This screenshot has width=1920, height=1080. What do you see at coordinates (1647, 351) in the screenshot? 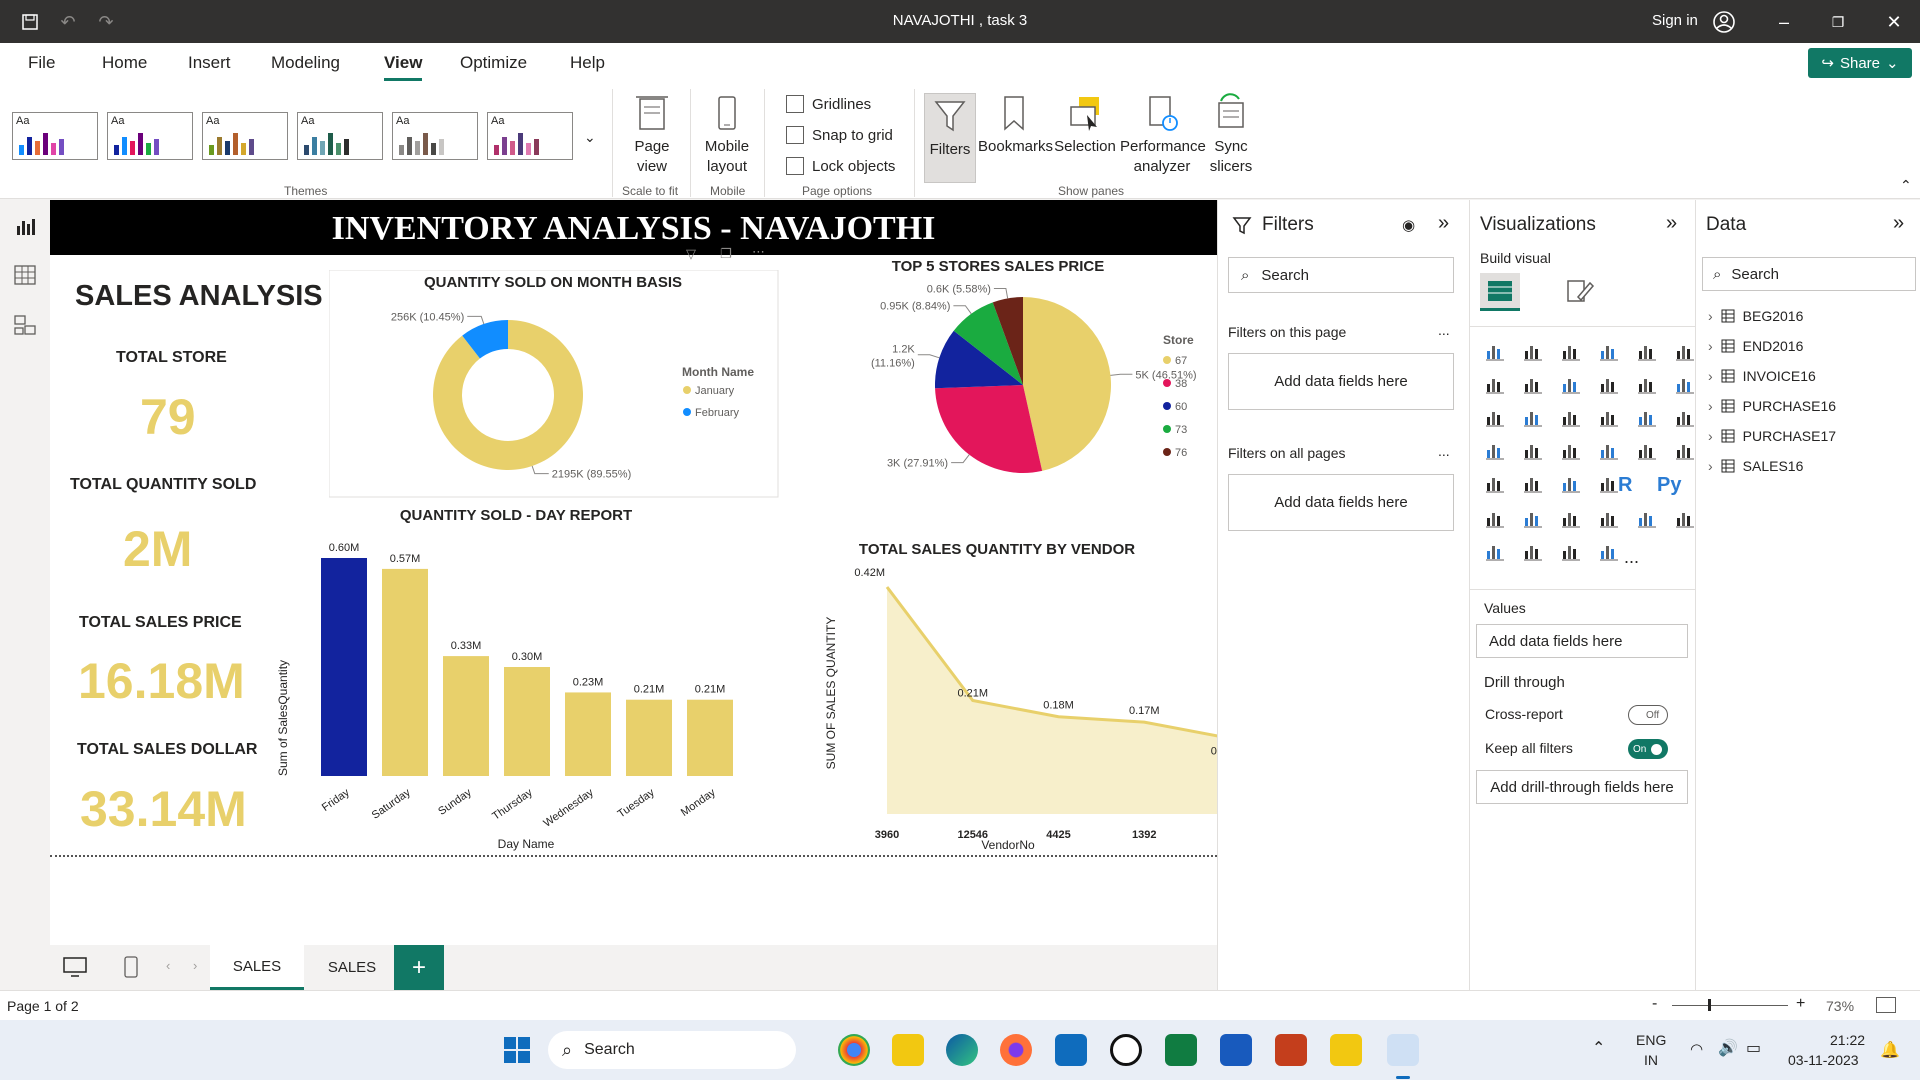
I see `100-stacked-bar-chart-icon` at bounding box center [1647, 351].